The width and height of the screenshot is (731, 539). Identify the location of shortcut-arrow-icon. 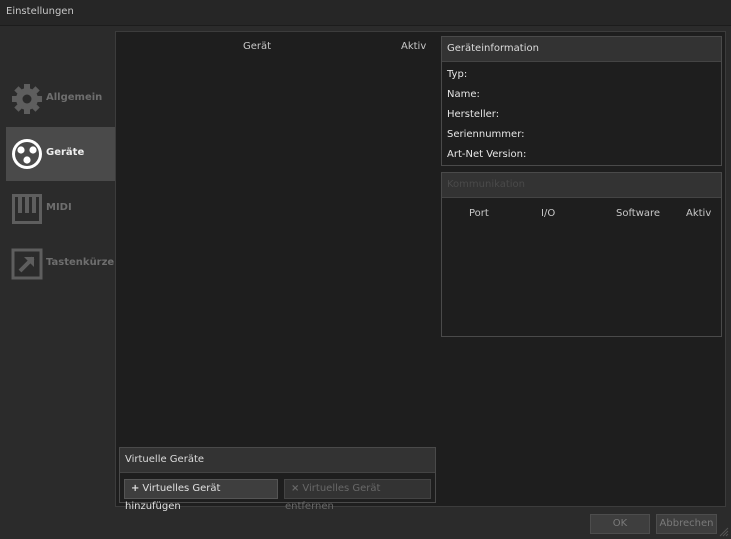
(27, 264).